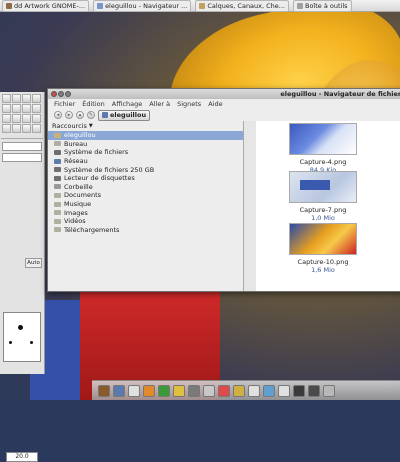 The height and width of the screenshot is (462, 400). I want to click on photo-icon, so click(179, 390).